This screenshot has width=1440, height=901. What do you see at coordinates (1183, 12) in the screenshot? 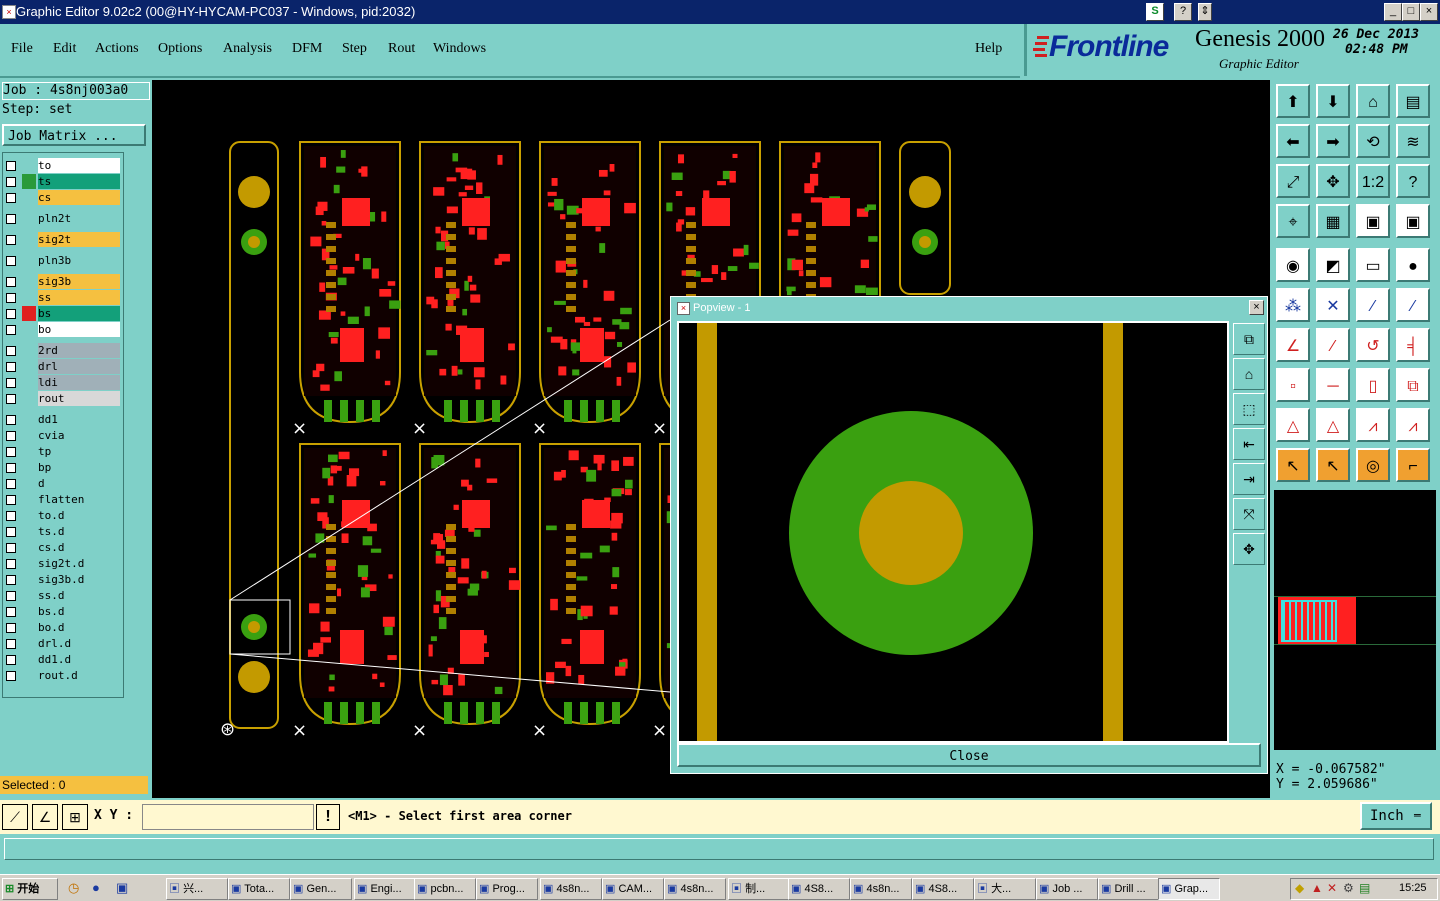
I see `help-icon: ?` at bounding box center [1183, 12].